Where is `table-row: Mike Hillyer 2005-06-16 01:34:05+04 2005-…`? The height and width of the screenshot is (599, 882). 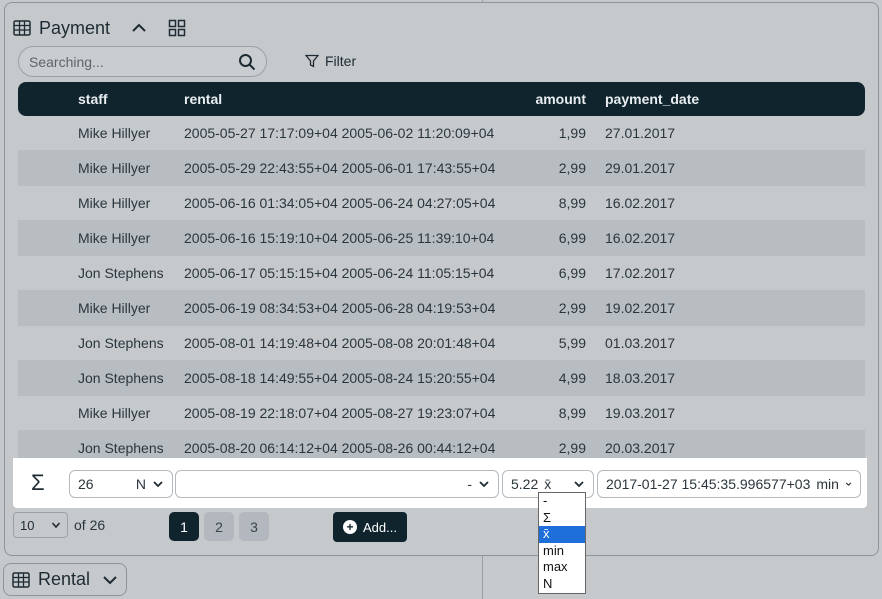 table-row: Mike Hillyer 2005-06-16 01:34:05+04 2005-… is located at coordinates (441, 203).